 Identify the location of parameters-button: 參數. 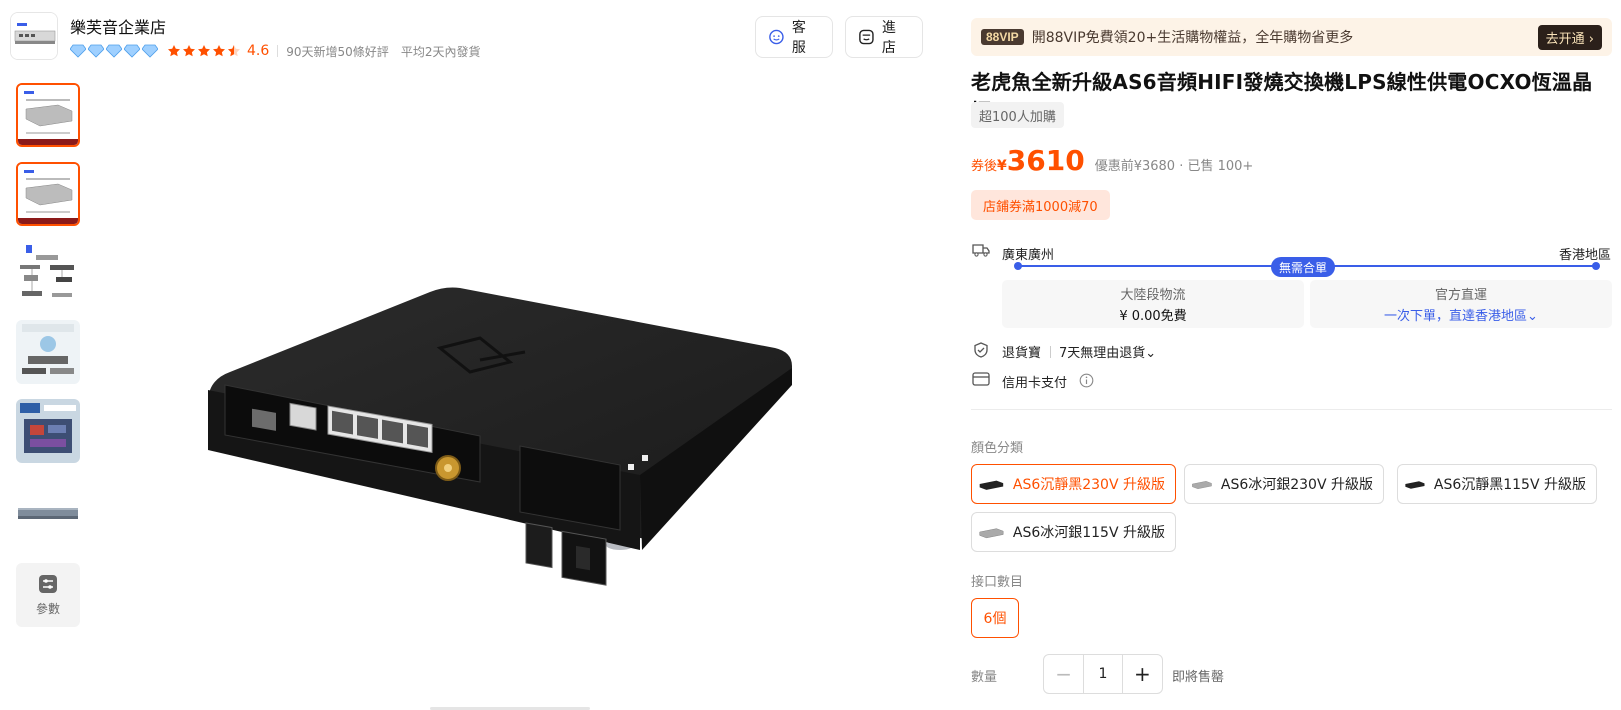
(48, 595).